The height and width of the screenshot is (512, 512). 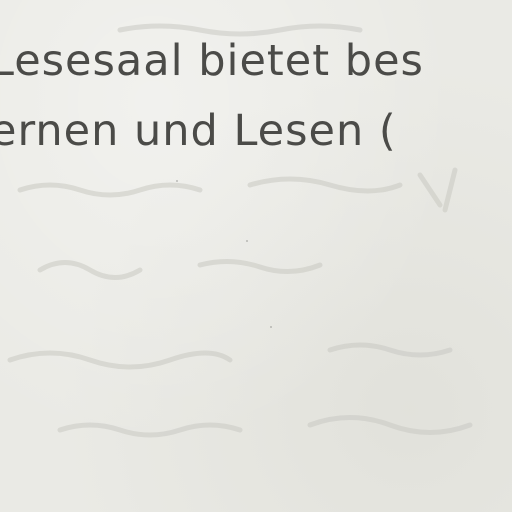 I want to click on document-text-line-1: Lesesaal bietet bes, so click(x=212, y=61).